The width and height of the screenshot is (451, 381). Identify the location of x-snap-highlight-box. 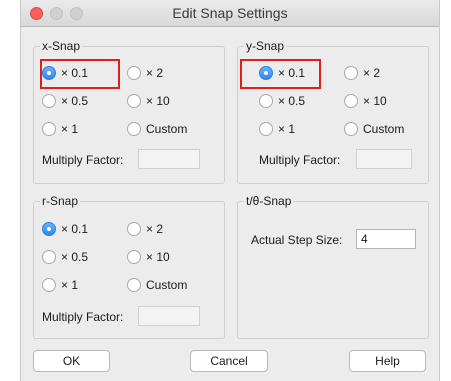
(80, 74).